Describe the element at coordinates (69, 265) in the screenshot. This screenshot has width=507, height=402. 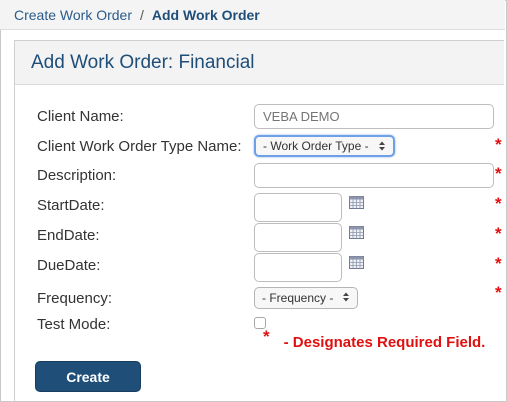
I see `due-date-label: DueDate:` at that location.